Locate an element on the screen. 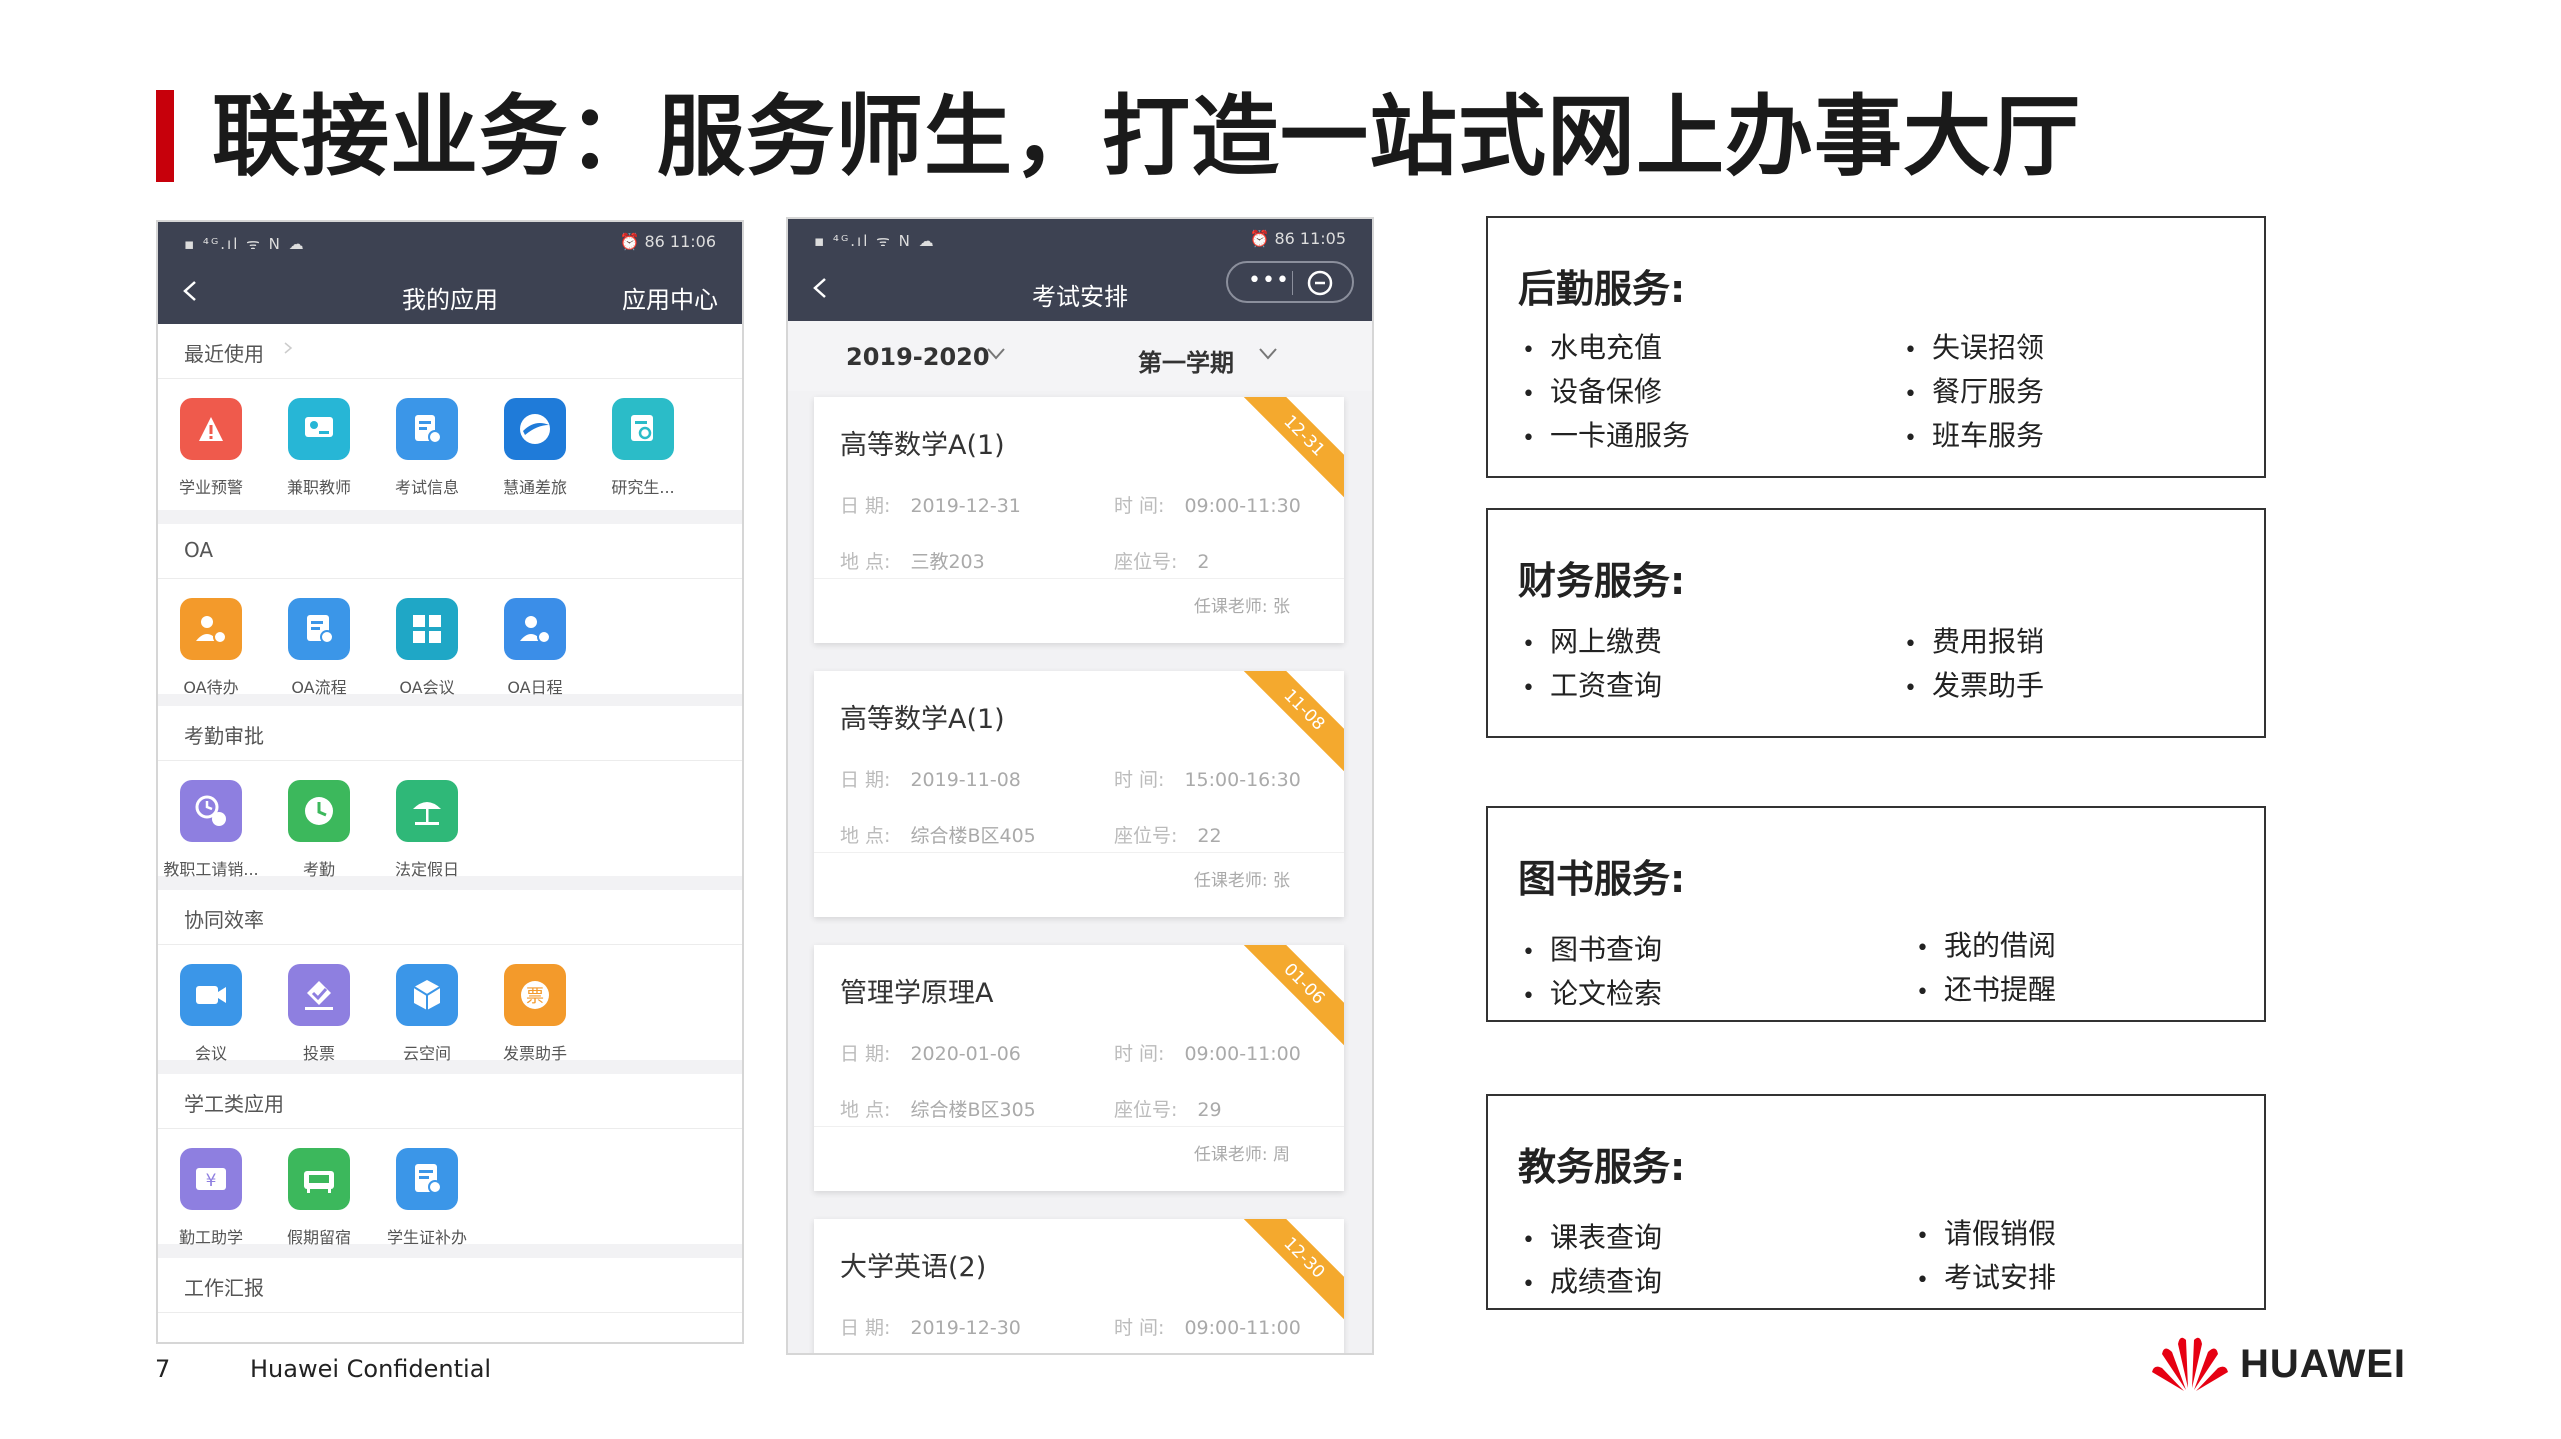  app-tile: 云空间 is located at coordinates (427, 1014).